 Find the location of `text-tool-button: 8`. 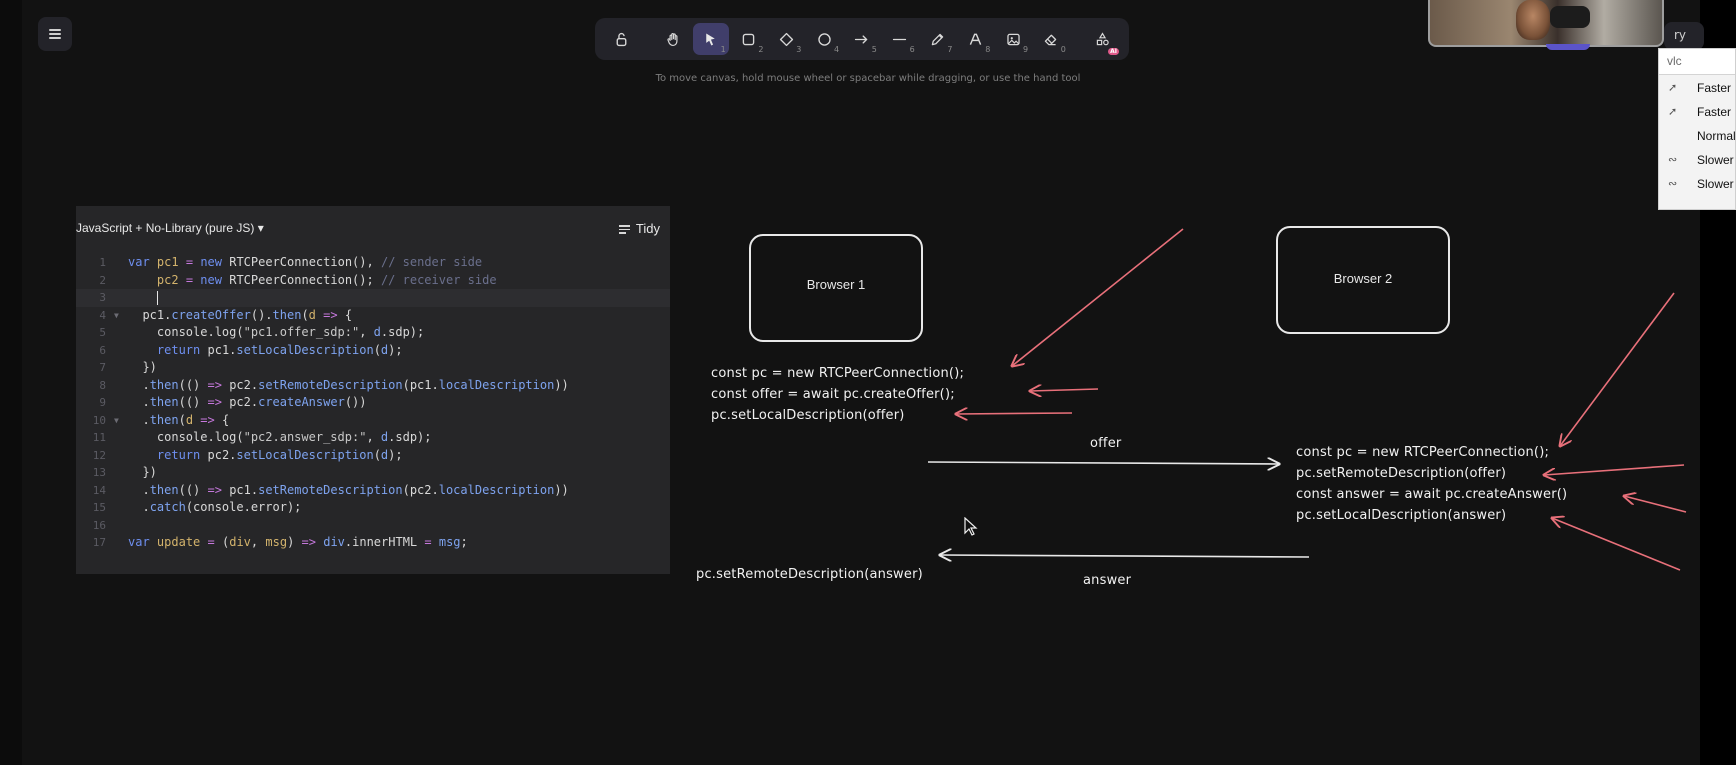

text-tool-button: 8 is located at coordinates (975, 39).